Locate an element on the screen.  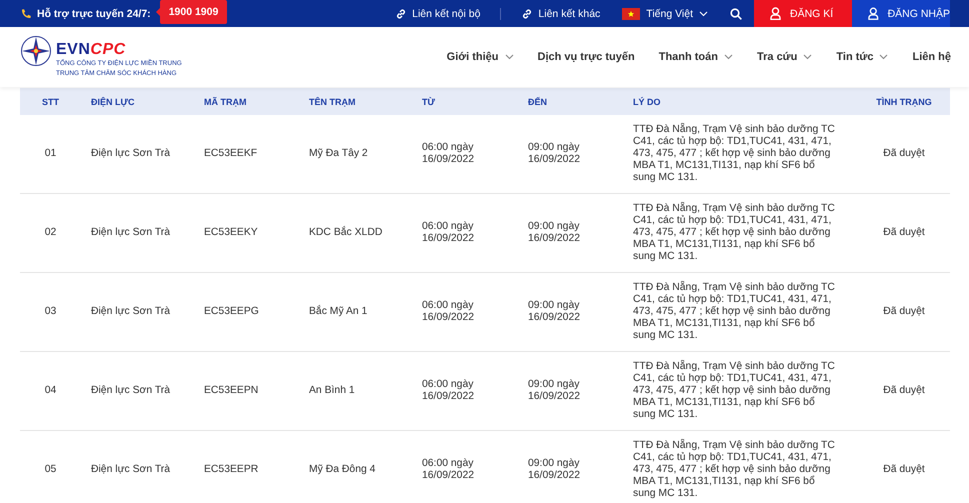
table-cell-text: EC53EEKF is located at coordinates (231, 154).